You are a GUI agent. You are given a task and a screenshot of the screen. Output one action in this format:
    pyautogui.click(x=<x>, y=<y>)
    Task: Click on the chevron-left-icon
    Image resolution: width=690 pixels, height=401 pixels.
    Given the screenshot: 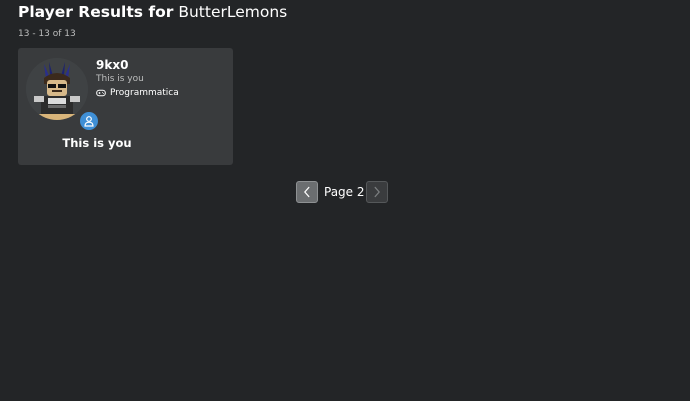 What is the action you would take?
    pyautogui.click(x=307, y=192)
    